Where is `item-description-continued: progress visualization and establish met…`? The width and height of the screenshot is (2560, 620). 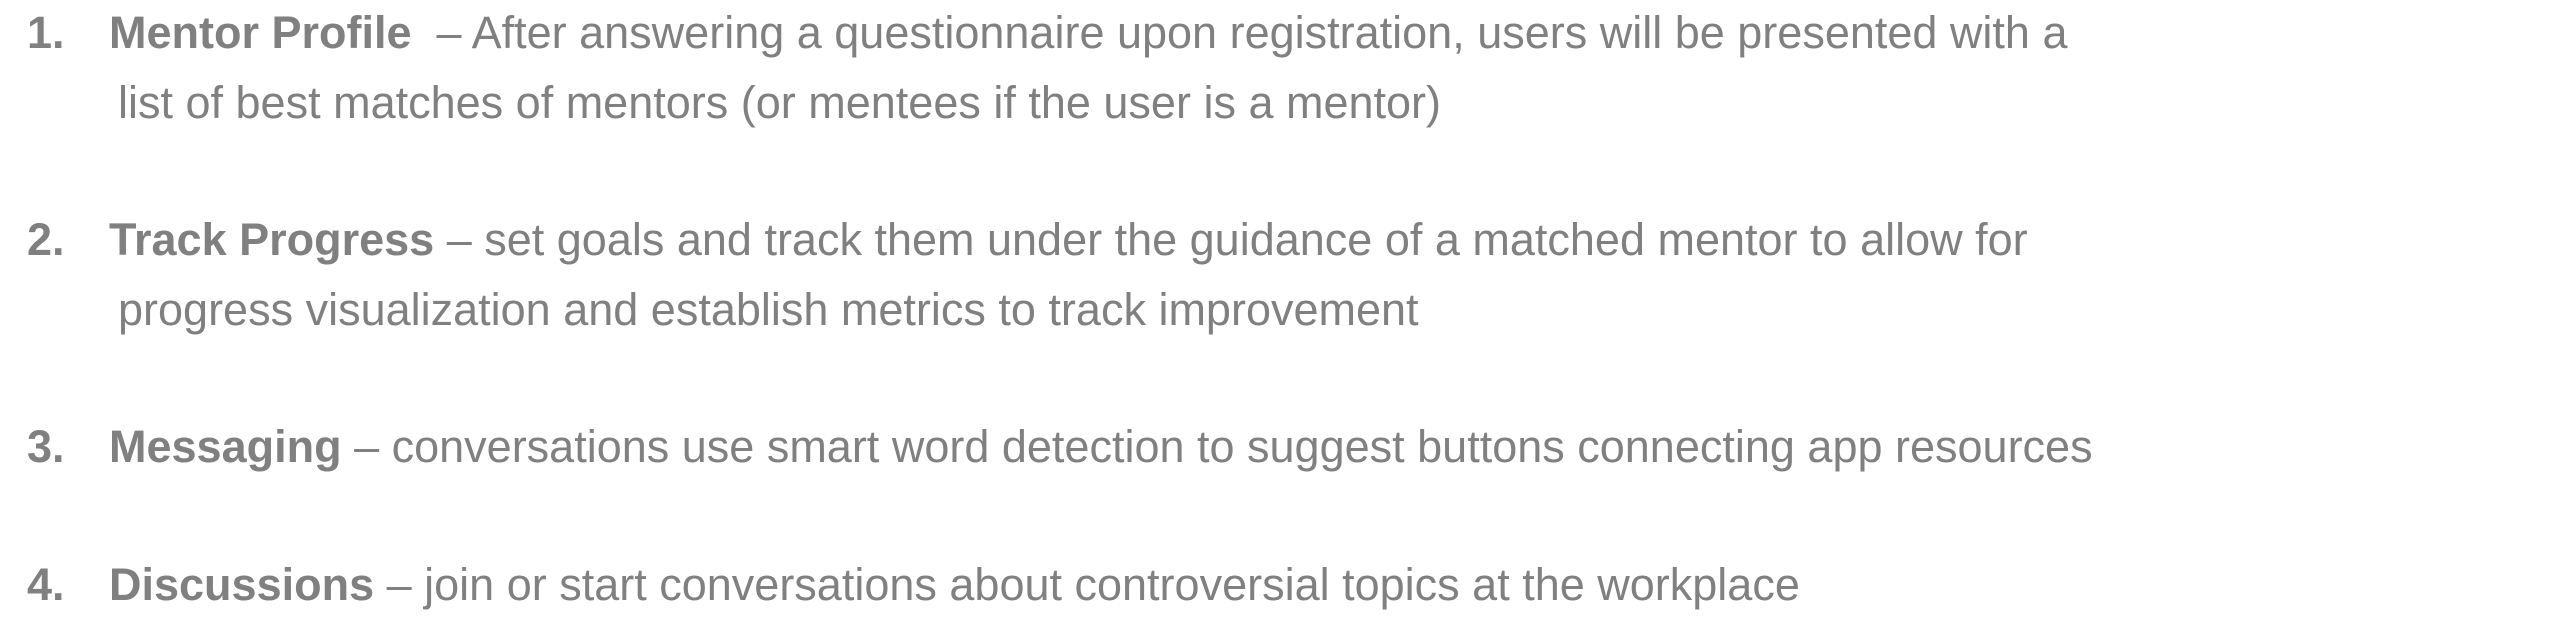
item-description-continued: progress visualization and establish met… is located at coordinates (768, 309).